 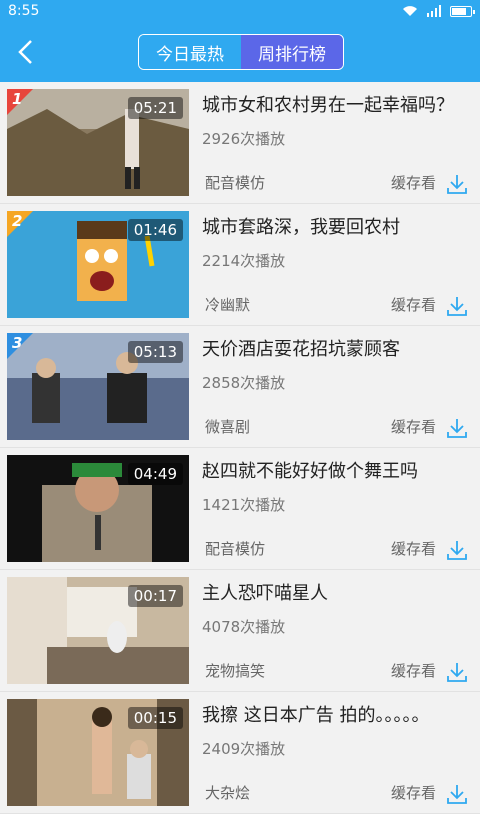 What do you see at coordinates (17, 343) in the screenshot?
I see `rank-number: 3` at bounding box center [17, 343].